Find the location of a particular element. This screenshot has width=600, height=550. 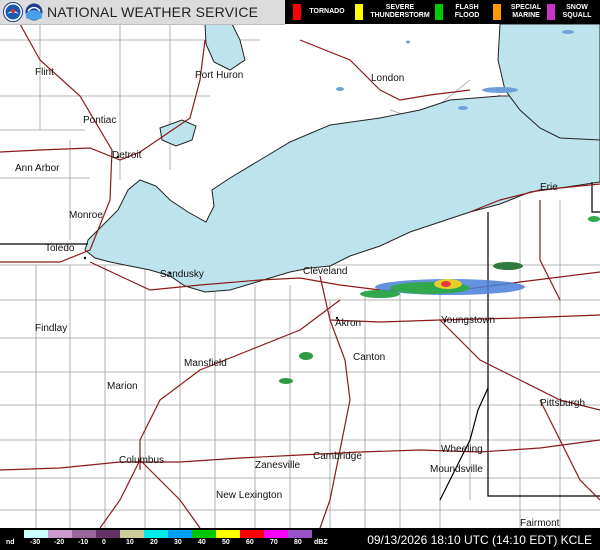

city-label: Erie is located at coordinates (549, 187).